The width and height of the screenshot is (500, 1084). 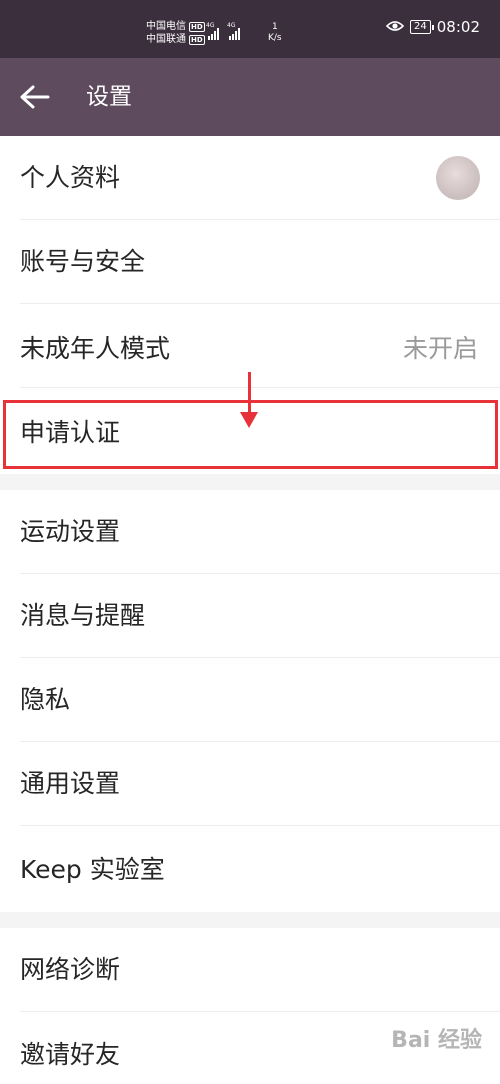 What do you see at coordinates (250, 869) in the screenshot?
I see `menu-item-keep-lab: Keep 实验室` at bounding box center [250, 869].